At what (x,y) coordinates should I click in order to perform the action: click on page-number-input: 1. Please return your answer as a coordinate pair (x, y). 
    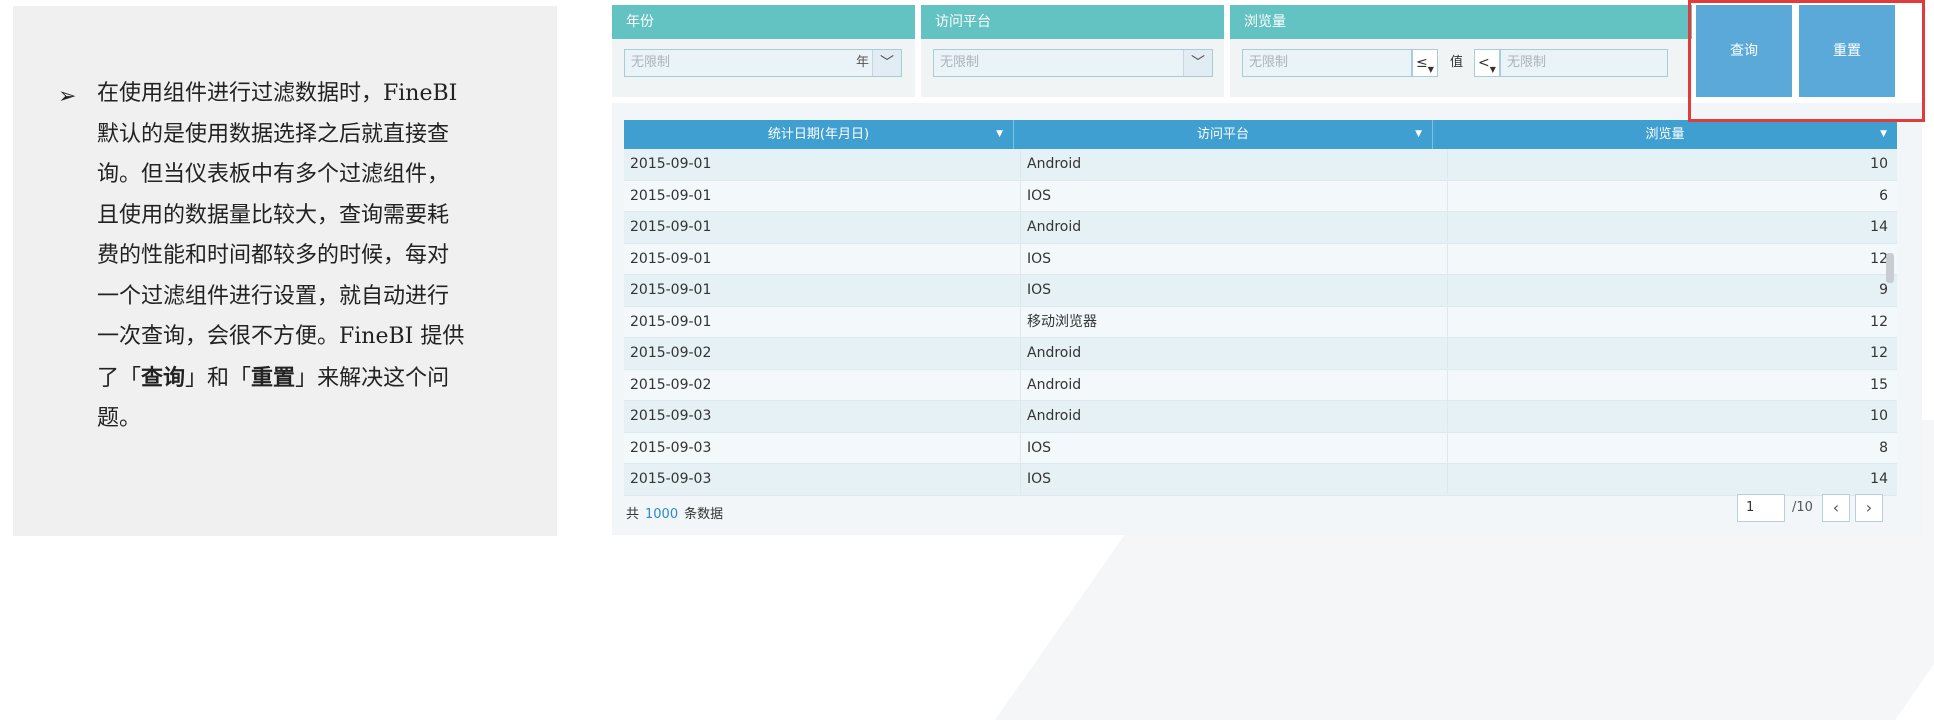
    Looking at the image, I should click on (1761, 508).